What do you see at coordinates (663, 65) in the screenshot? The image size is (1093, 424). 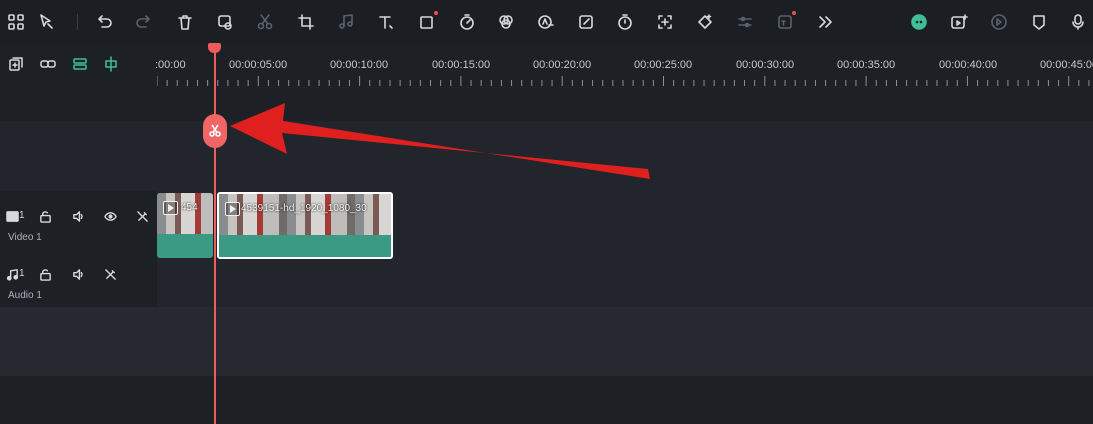 I see `ruler-label: 00:00:25:00` at bounding box center [663, 65].